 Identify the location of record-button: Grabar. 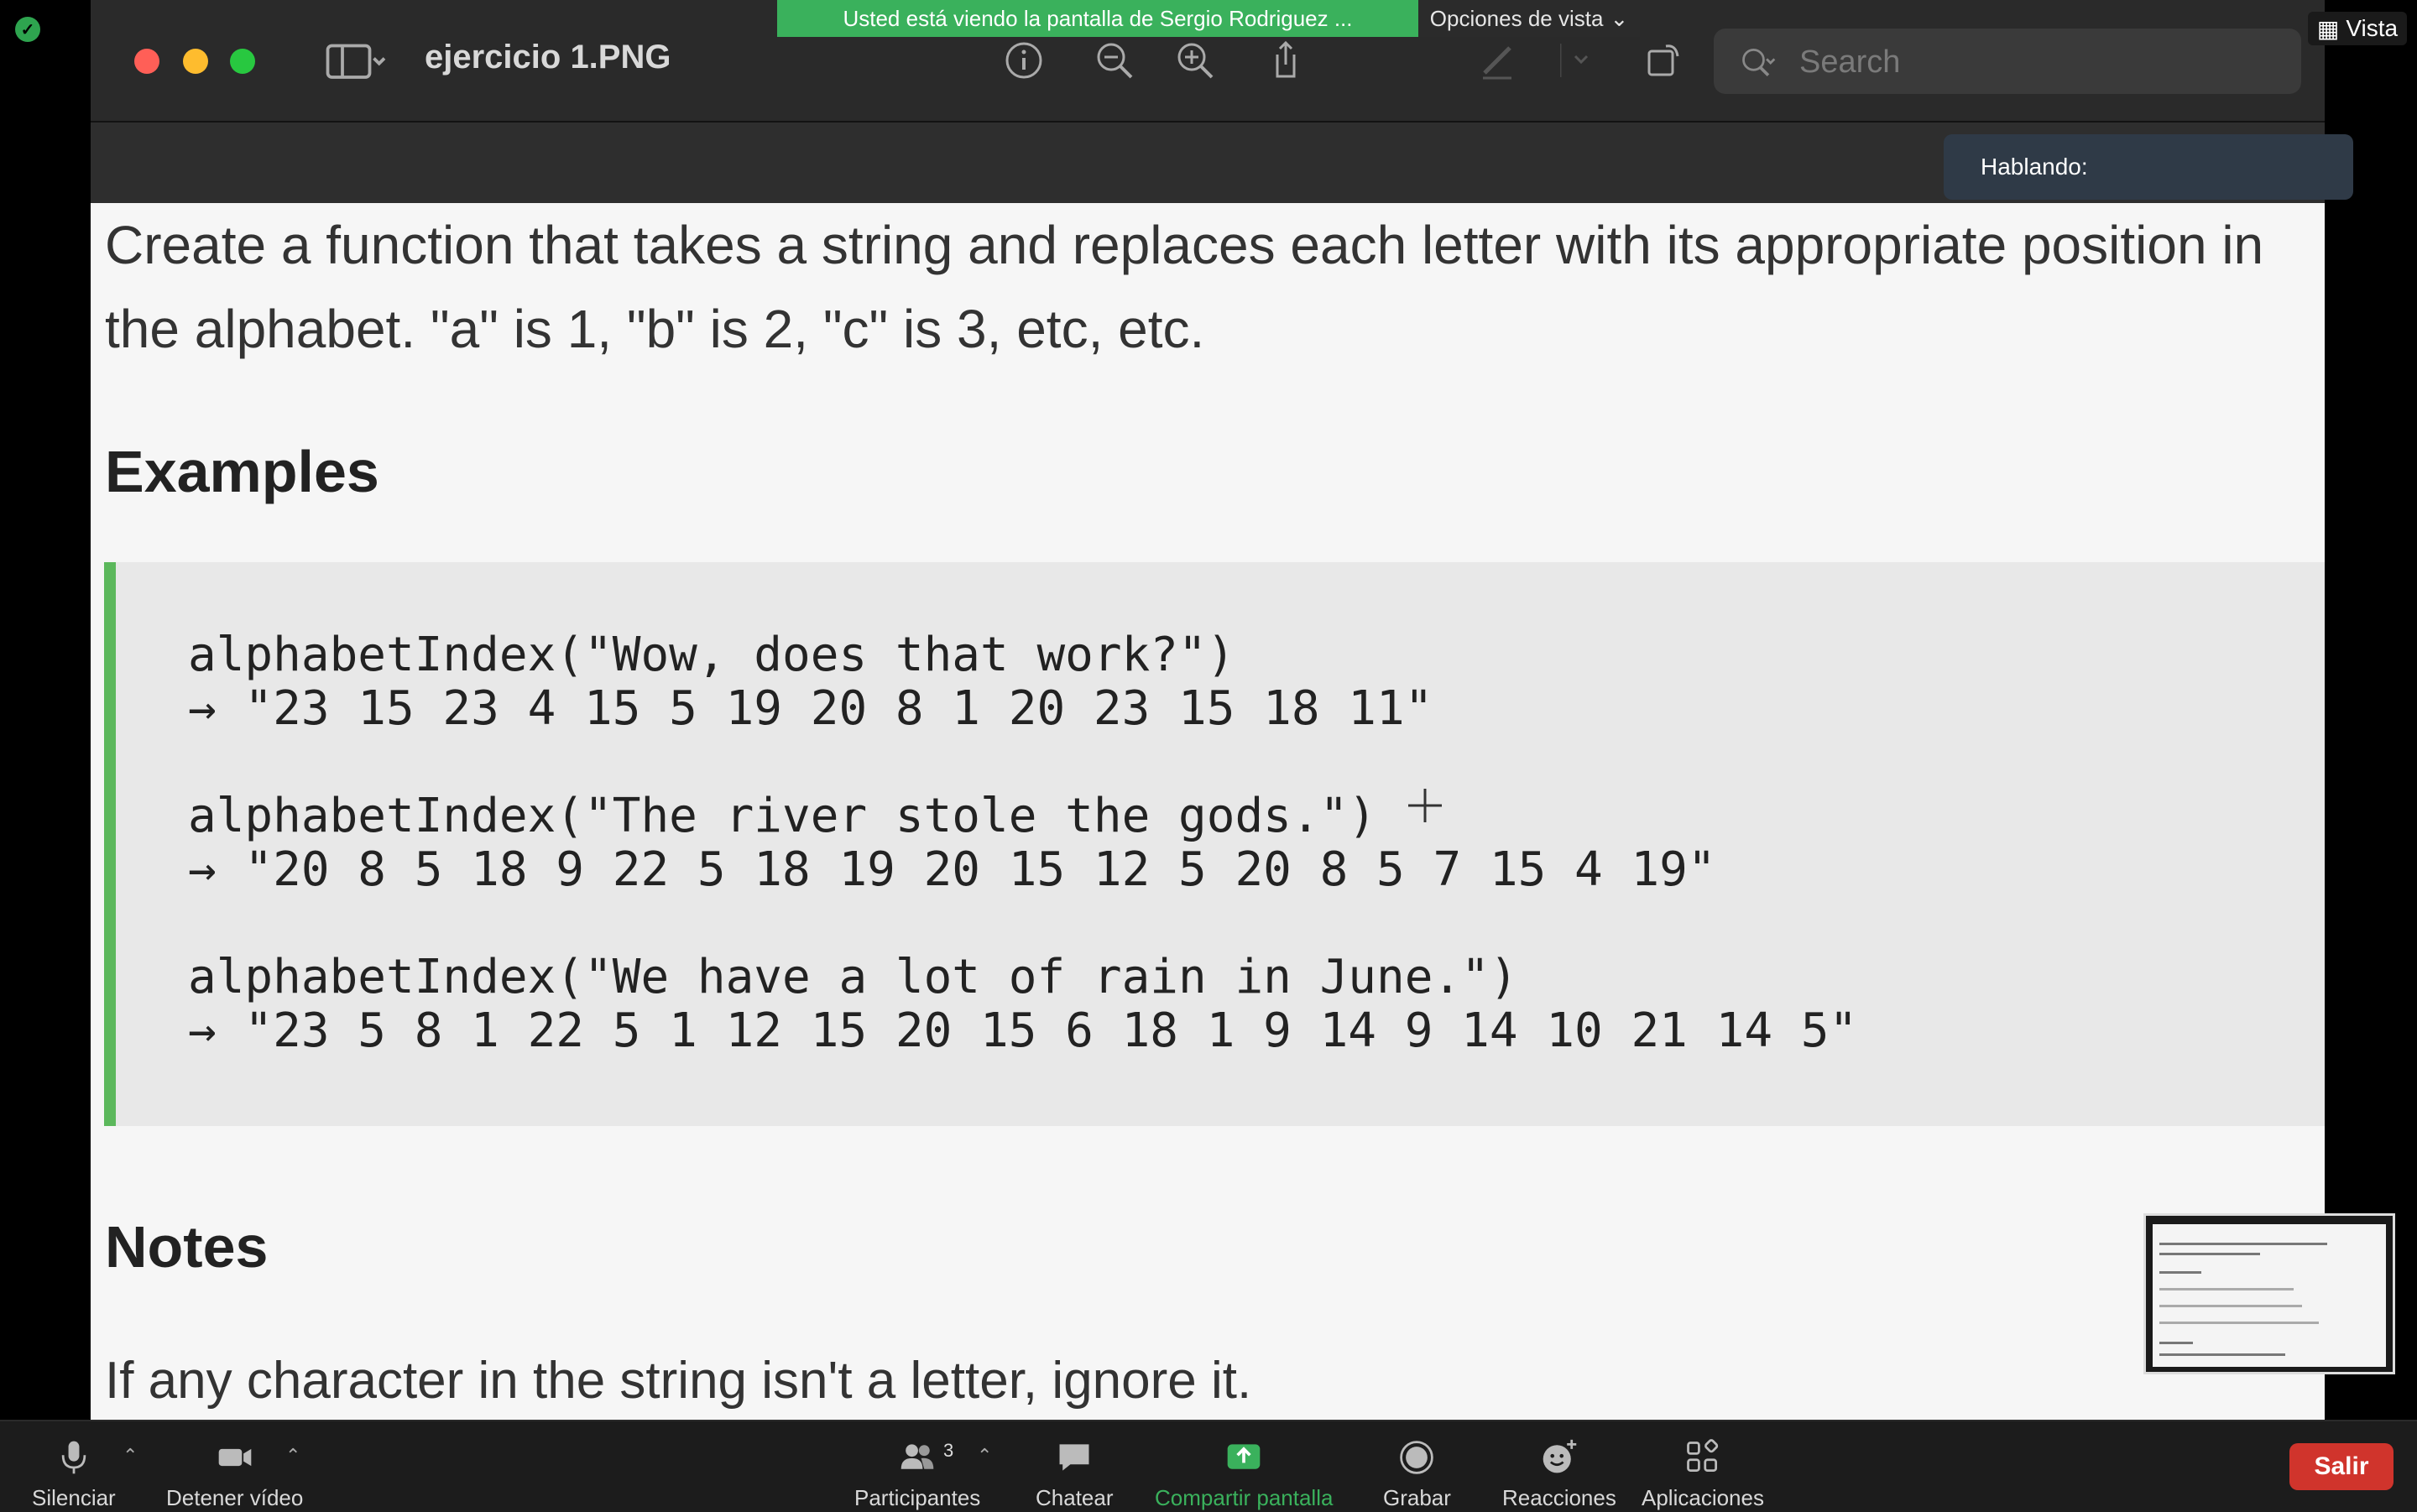
(1417, 1474).